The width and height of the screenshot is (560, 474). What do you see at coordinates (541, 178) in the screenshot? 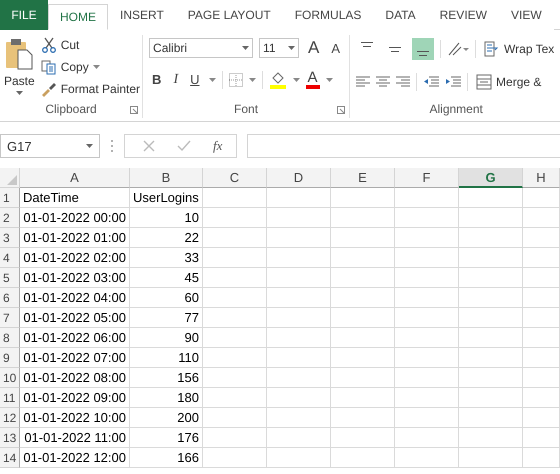
I see `column-header: H` at bounding box center [541, 178].